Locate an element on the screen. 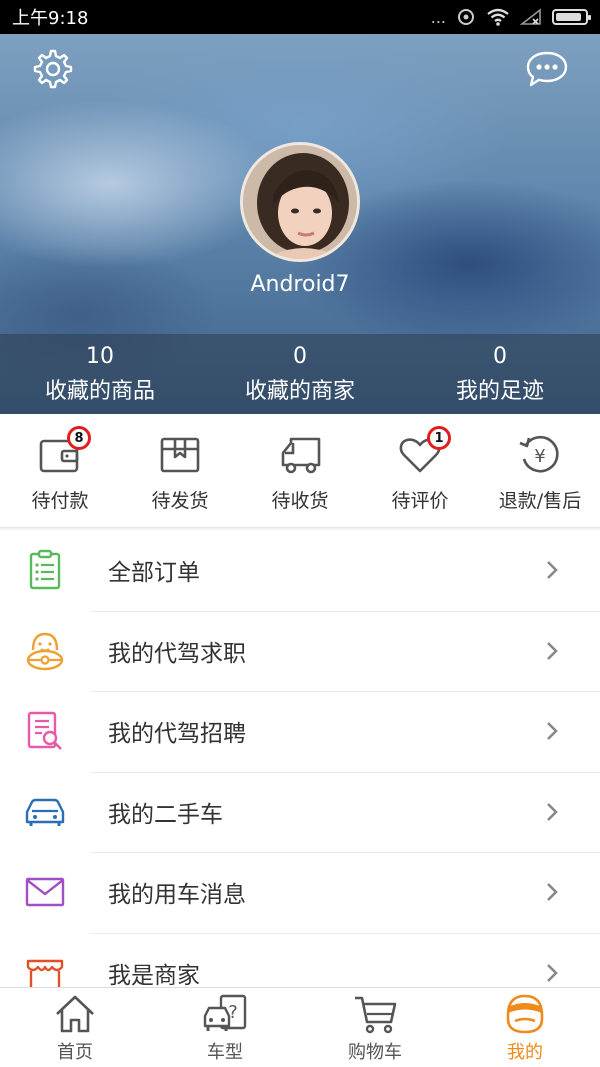  order-pending-shipment: 待发货 is located at coordinates (180, 470).